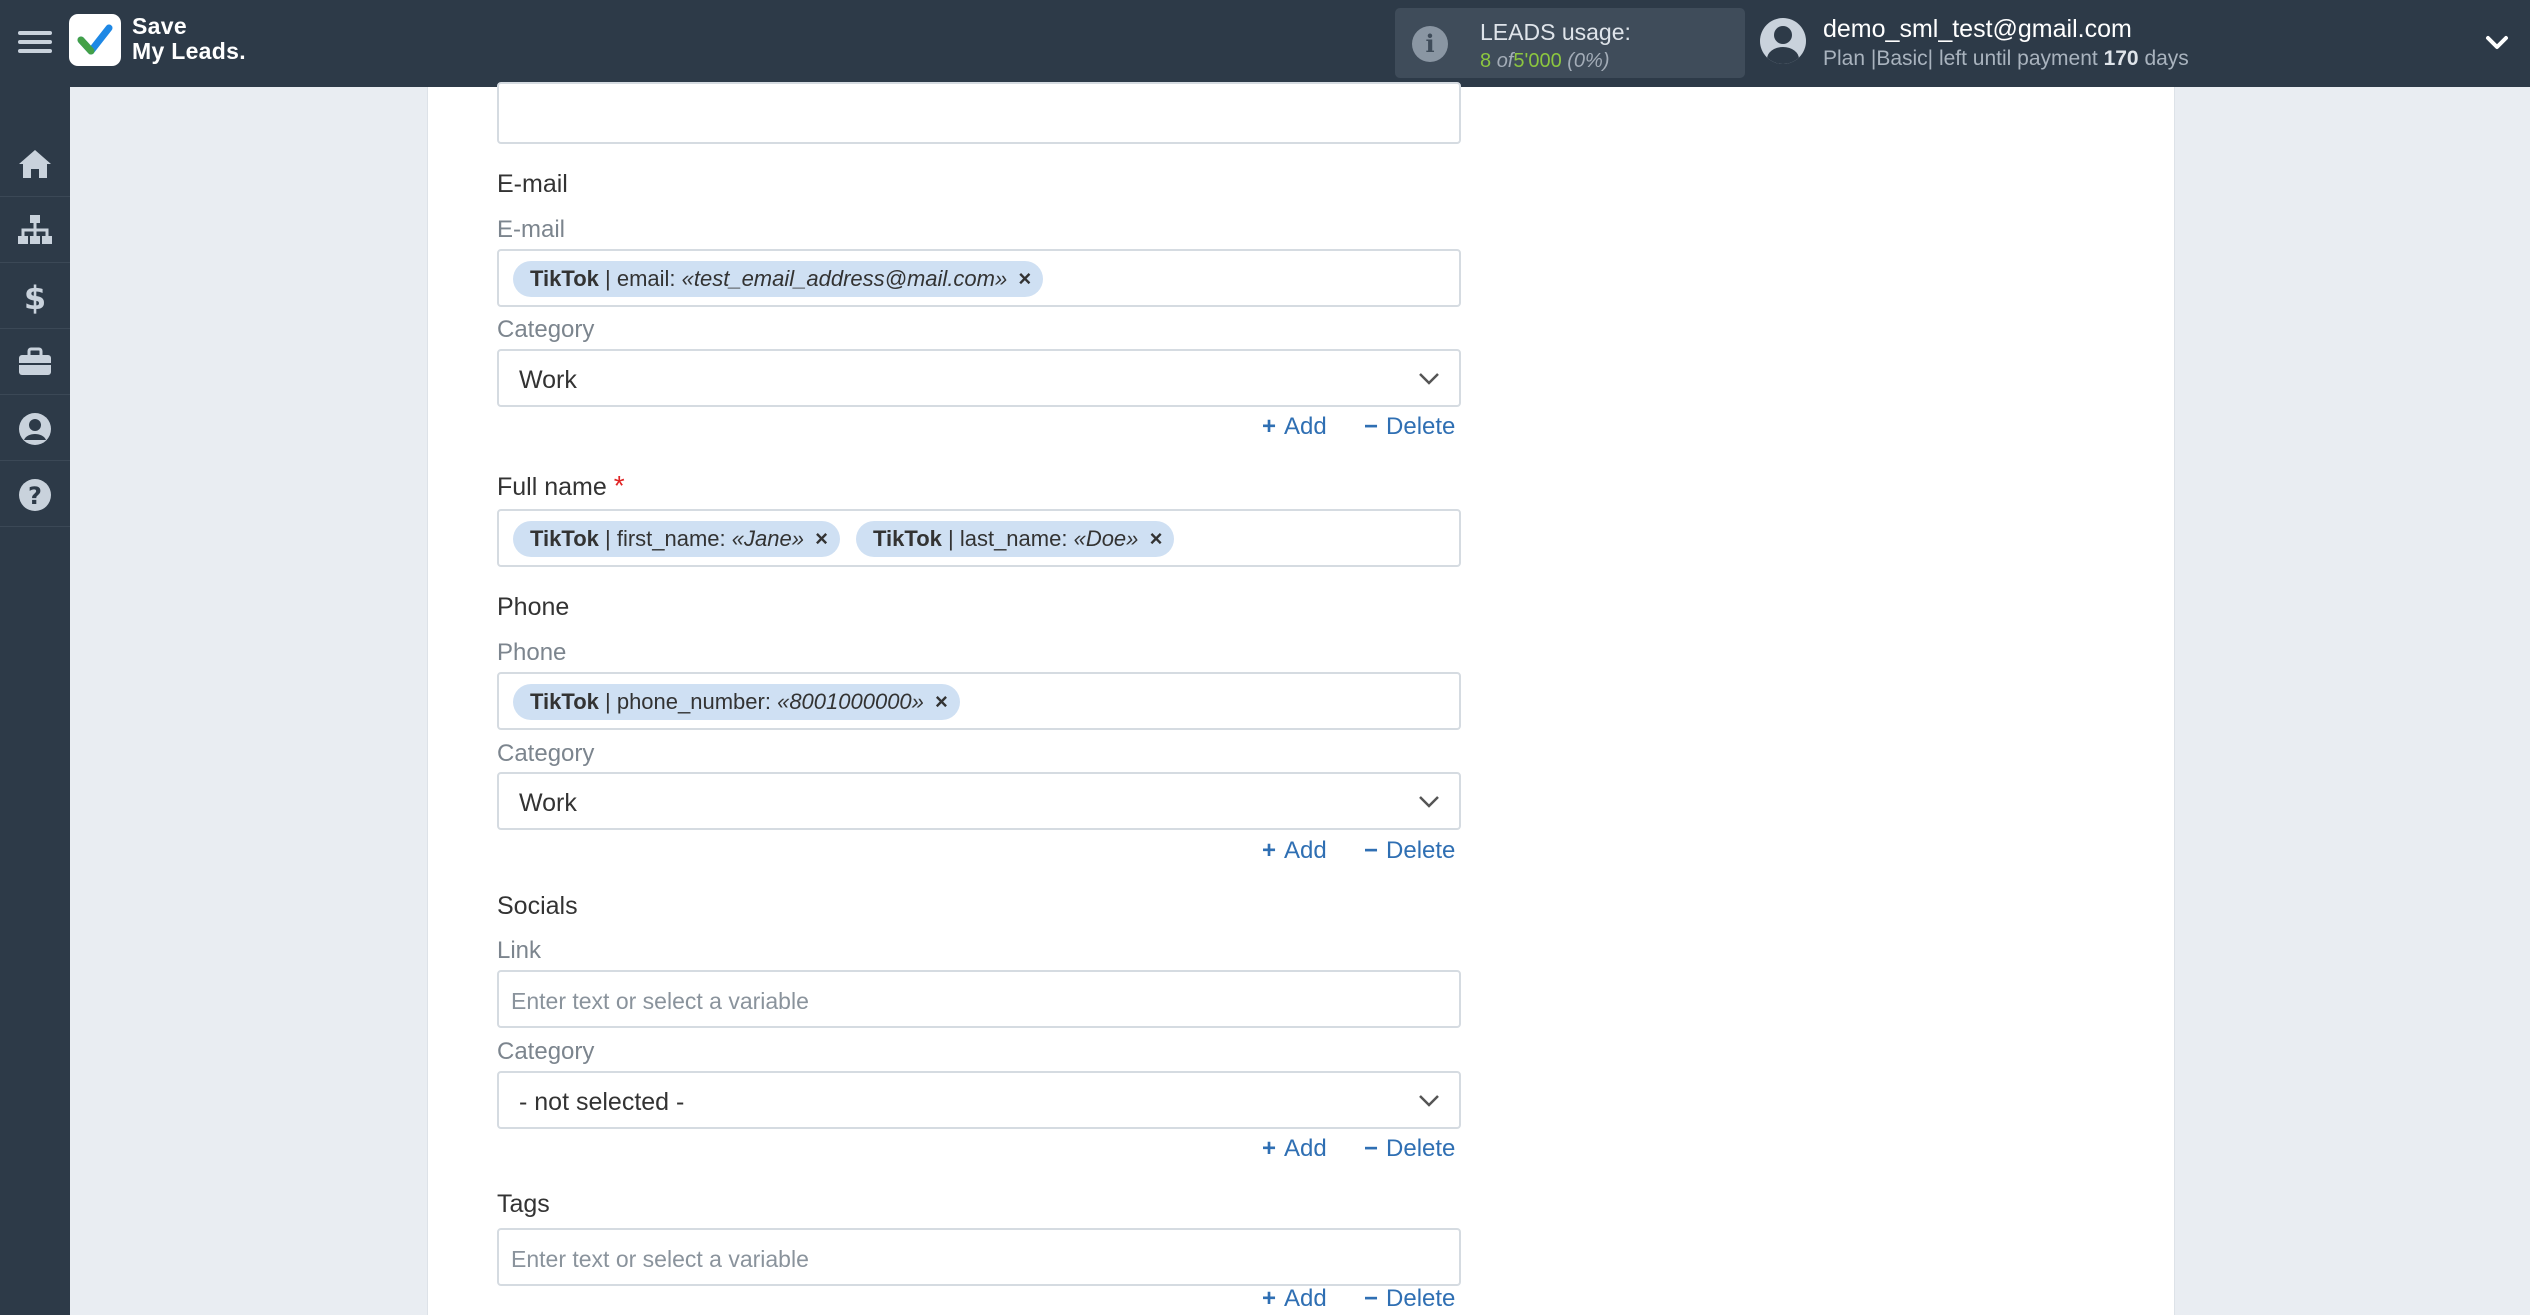  Describe the element at coordinates (1505, 61) in the screenshot. I see `usage-of: of` at that location.